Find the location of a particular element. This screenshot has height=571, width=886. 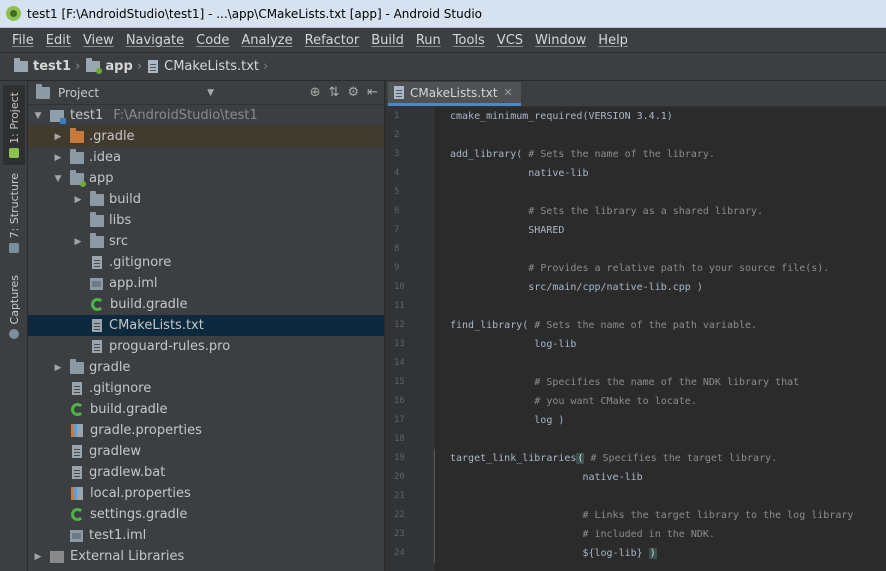

tree-item-cmakelists: CMakeLists.txt is located at coordinates (206, 325).